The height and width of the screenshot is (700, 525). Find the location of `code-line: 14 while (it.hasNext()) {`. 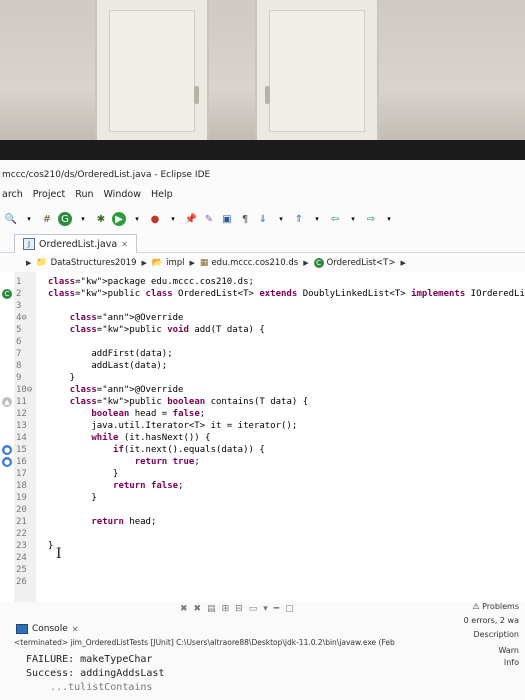

code-line: 14 while (it.hasNext()) { is located at coordinates (262, 438).